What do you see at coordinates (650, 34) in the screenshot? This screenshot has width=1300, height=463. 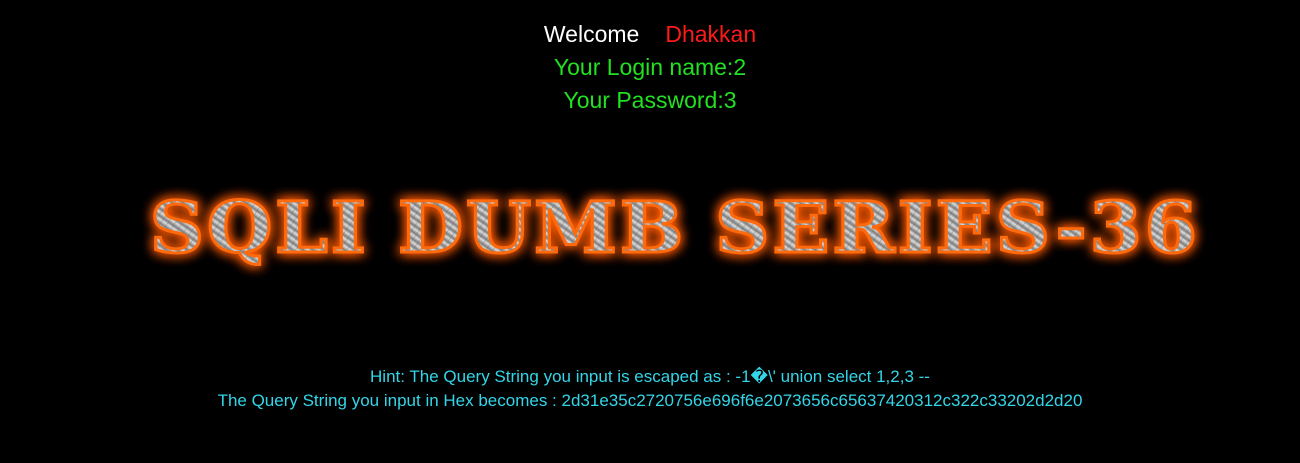 I see `welcome-line: Welcome Dhakkan` at bounding box center [650, 34].